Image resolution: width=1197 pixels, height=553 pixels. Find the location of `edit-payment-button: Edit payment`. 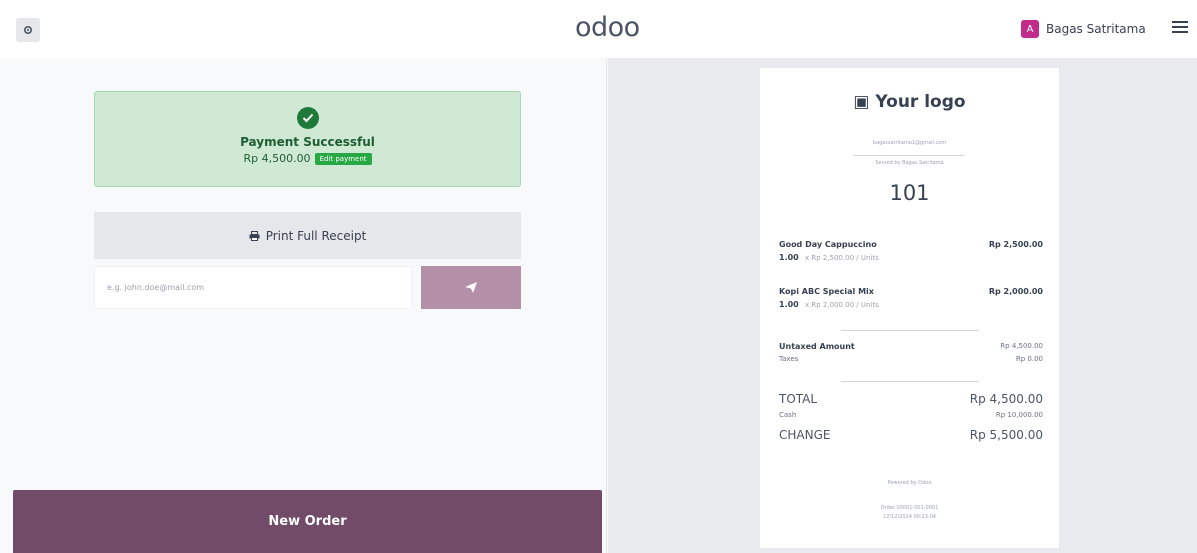

edit-payment-button: Edit payment is located at coordinates (343, 158).